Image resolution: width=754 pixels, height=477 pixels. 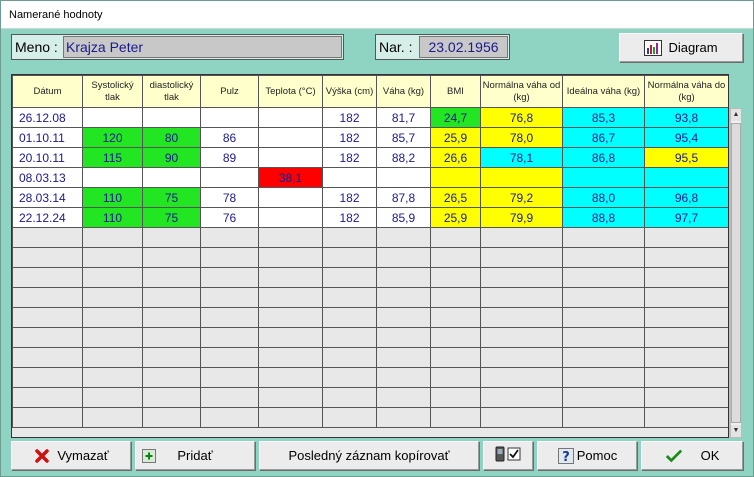 What do you see at coordinates (112, 137) in the screenshot?
I see `value-cell: 120` at bounding box center [112, 137].